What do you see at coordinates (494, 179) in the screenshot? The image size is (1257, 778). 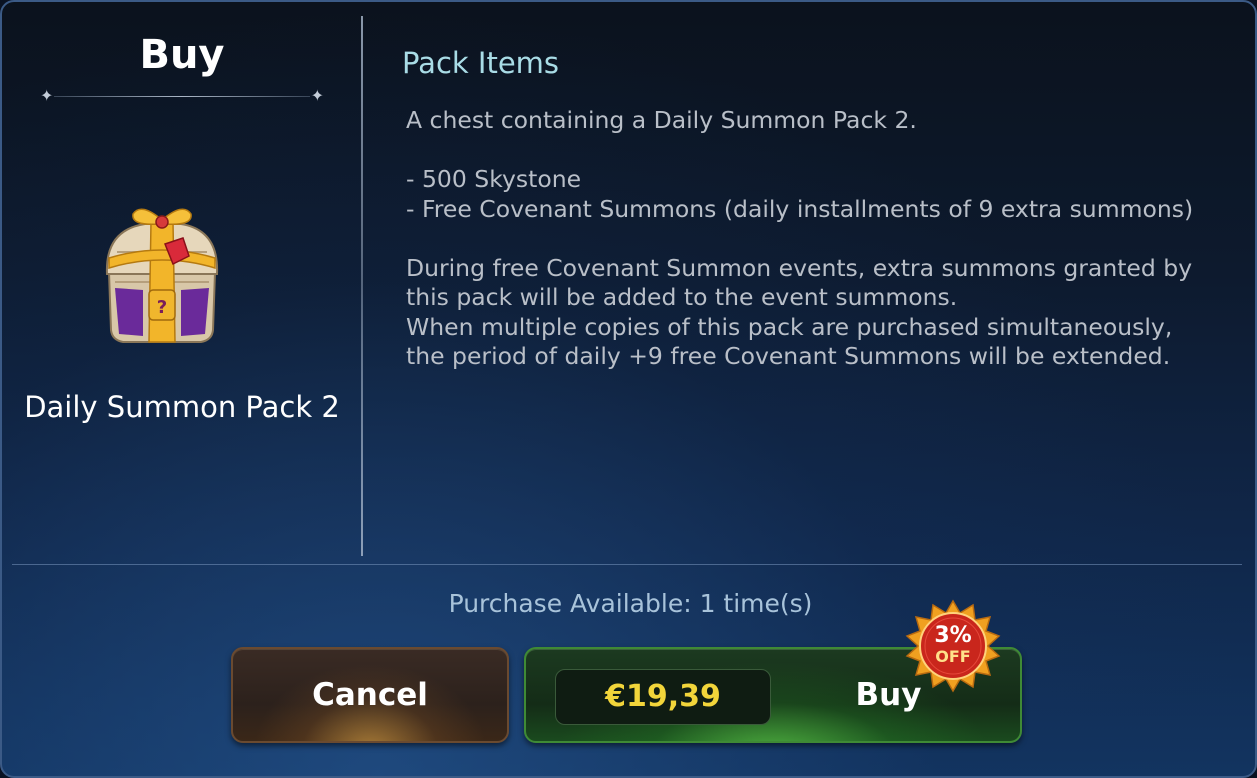 I see `description-line: - 500 Skystone` at bounding box center [494, 179].